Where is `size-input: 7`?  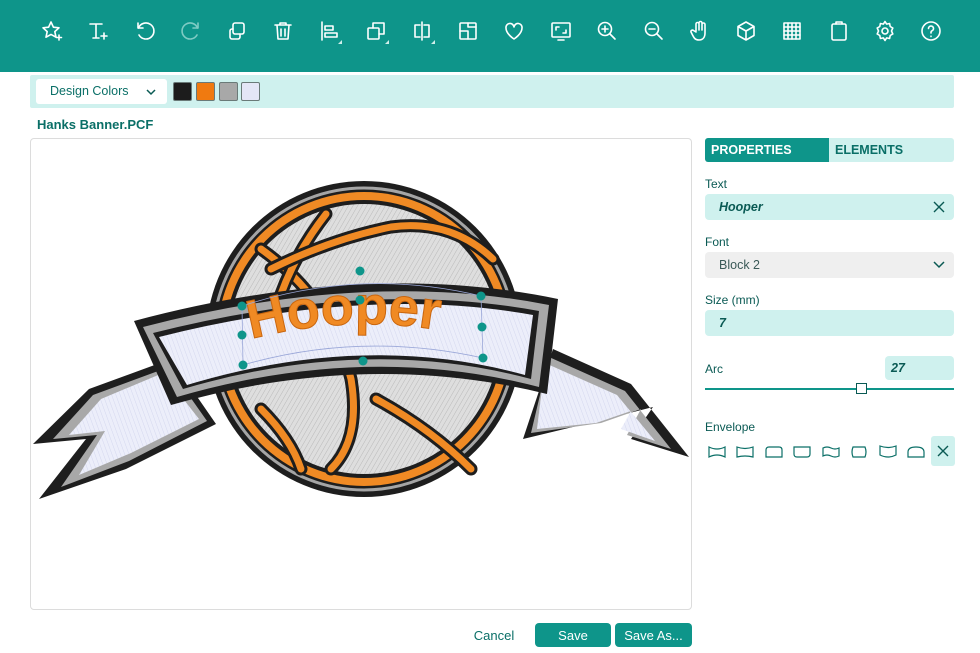
size-input: 7 is located at coordinates (829, 323).